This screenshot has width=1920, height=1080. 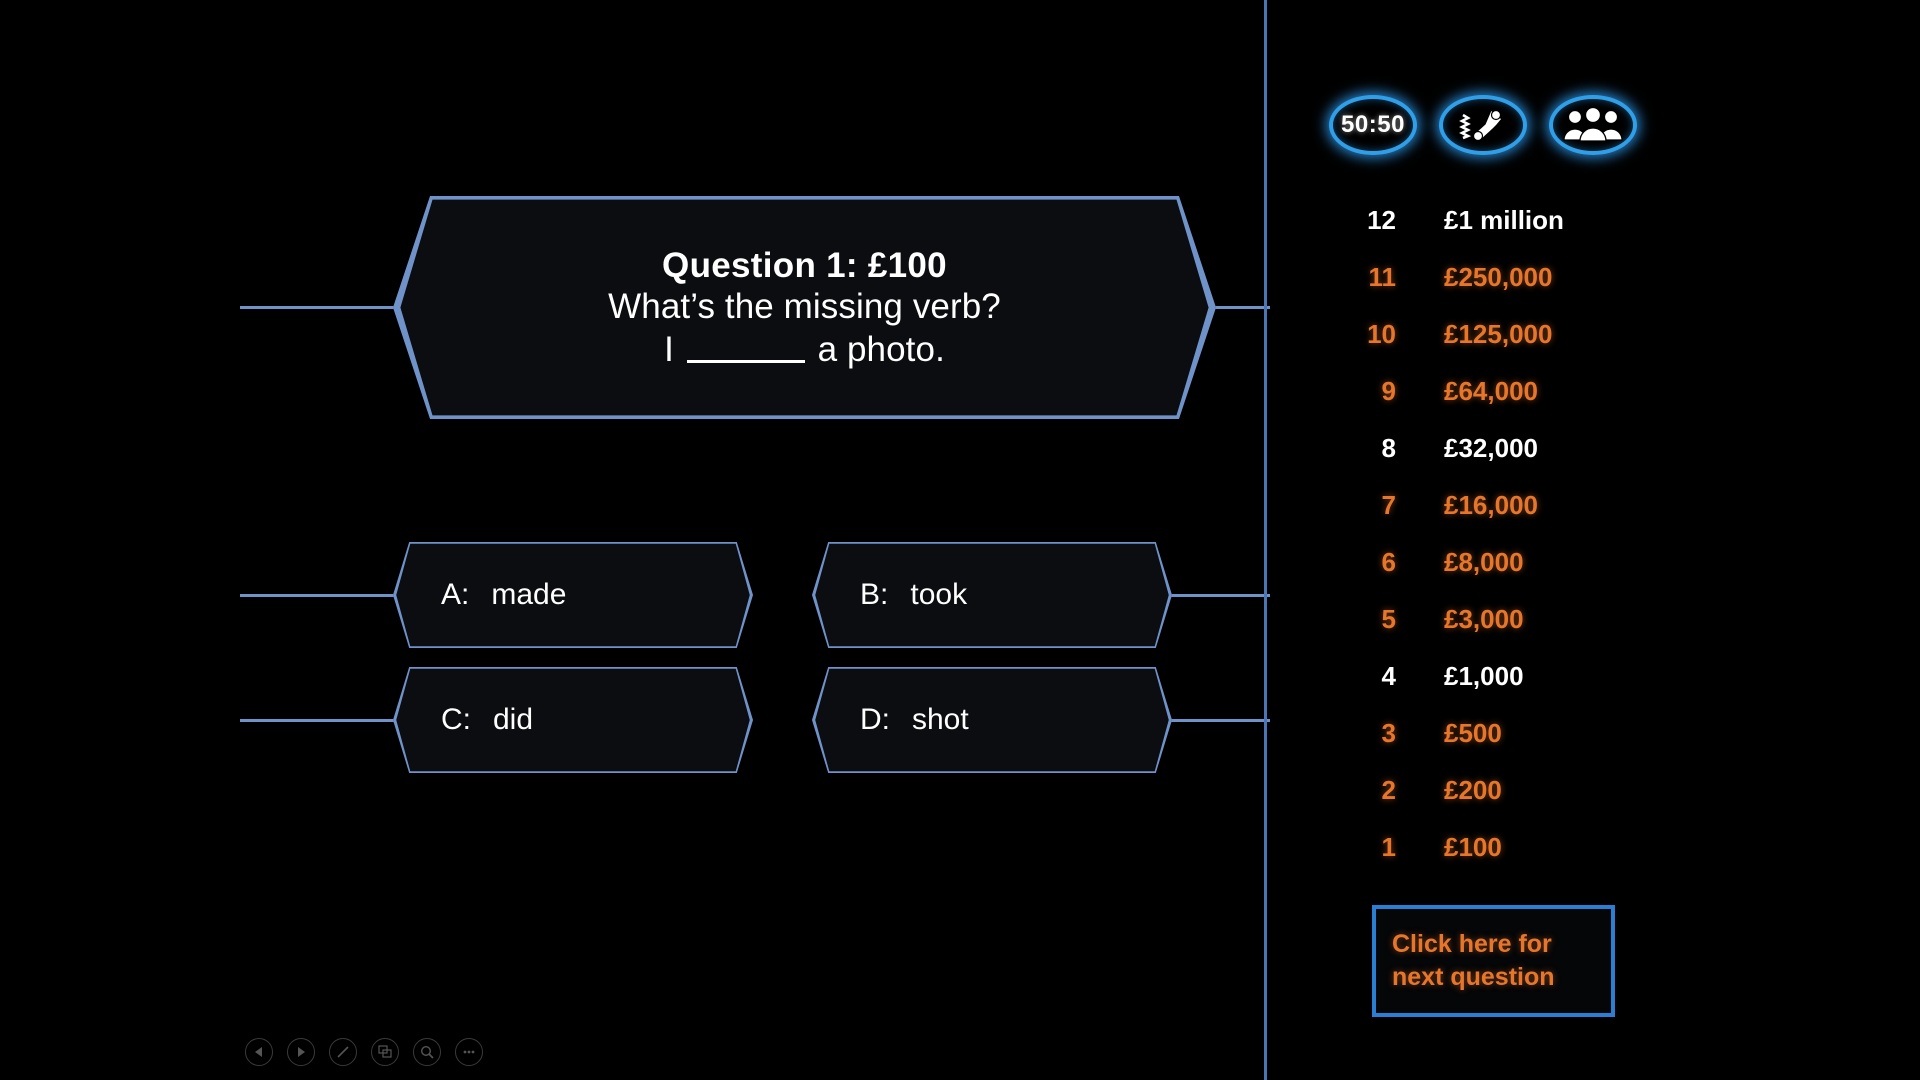 I want to click on answer-a-value: made, so click(x=529, y=594).